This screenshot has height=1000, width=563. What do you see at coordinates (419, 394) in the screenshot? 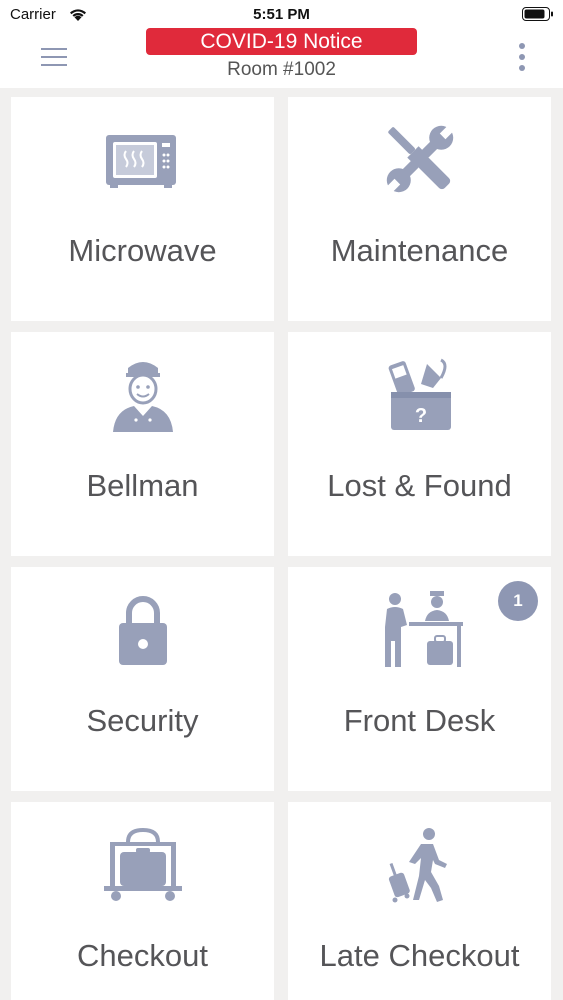
I see `lost-found-box-icon: ?` at bounding box center [419, 394].